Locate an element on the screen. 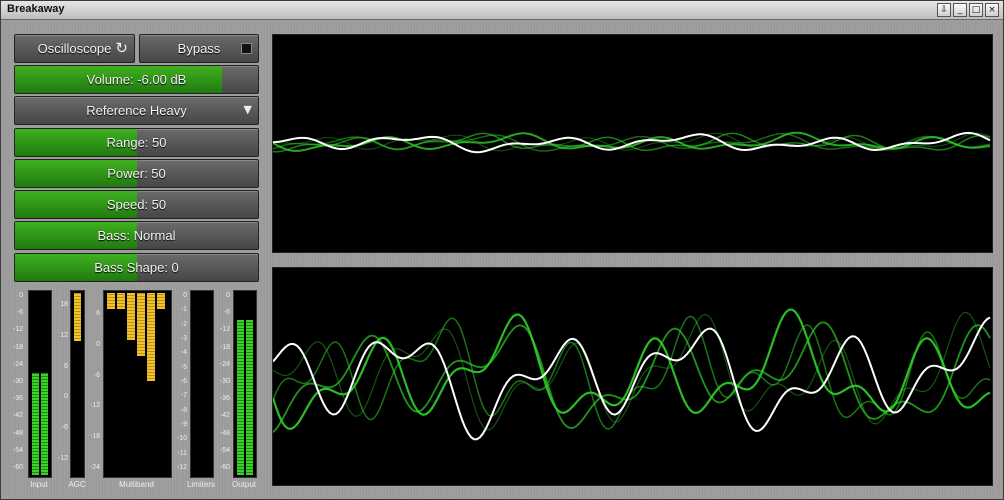 The image size is (1004, 500). input-tick-label: -42 is located at coordinates (17, 416).